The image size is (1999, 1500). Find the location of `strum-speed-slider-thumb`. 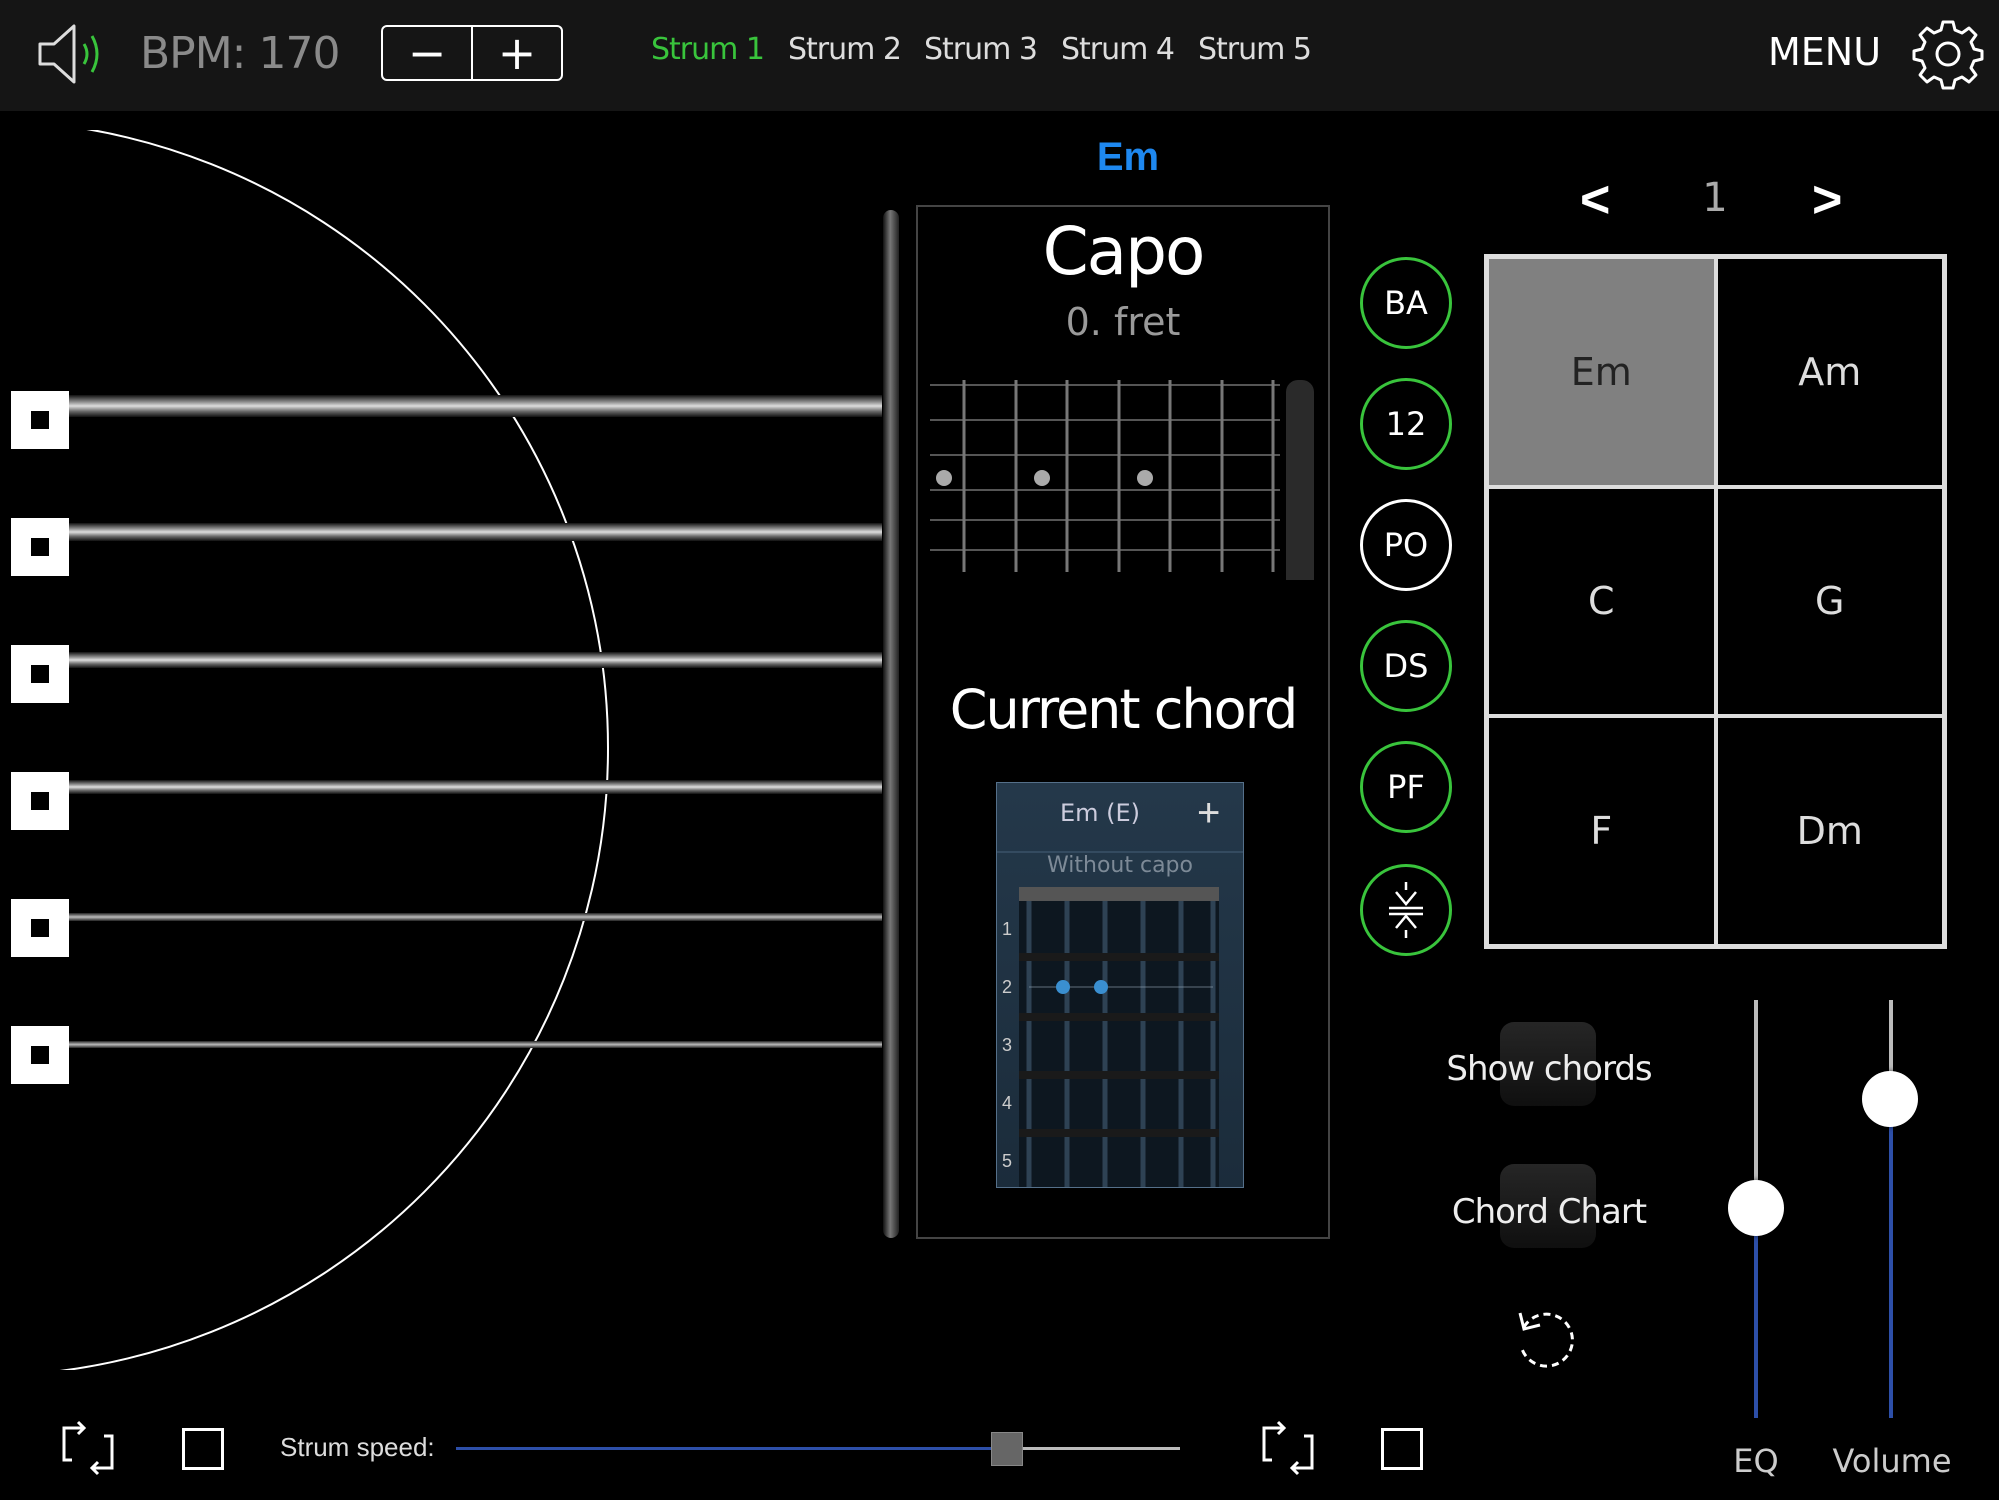

strum-speed-slider-thumb is located at coordinates (1007, 1449).